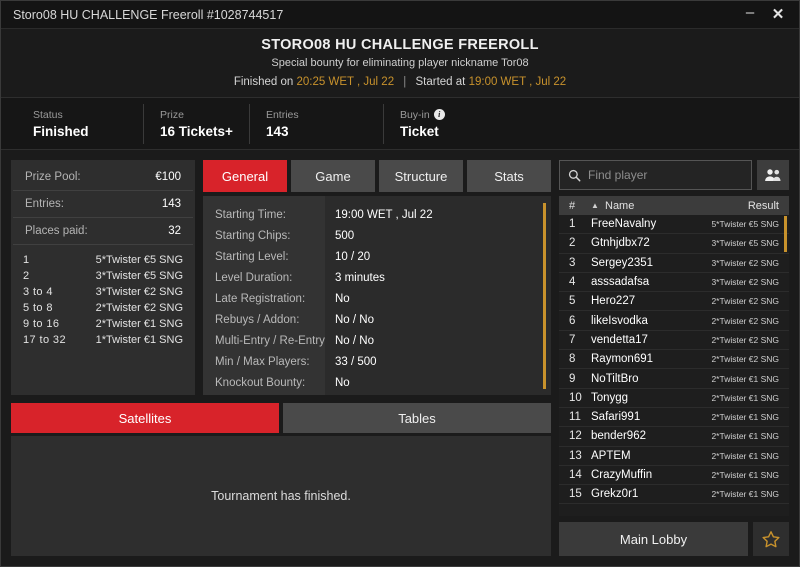 This screenshot has height=567, width=800. I want to click on stat-prize-label: Prize, so click(172, 114).